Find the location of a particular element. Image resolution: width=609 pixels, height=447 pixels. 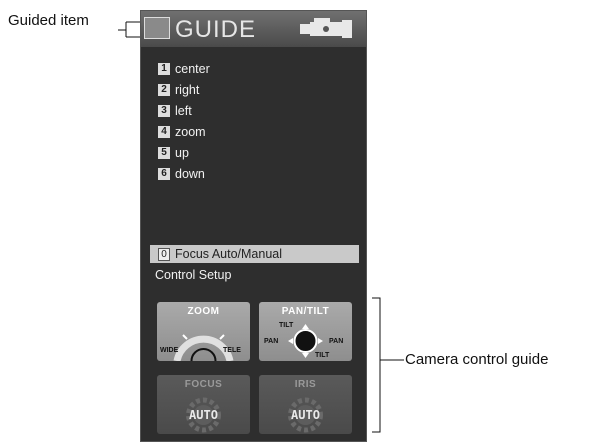

focus-auto-manual-item: 0 Focus Auto/Manual is located at coordinates (254, 254).